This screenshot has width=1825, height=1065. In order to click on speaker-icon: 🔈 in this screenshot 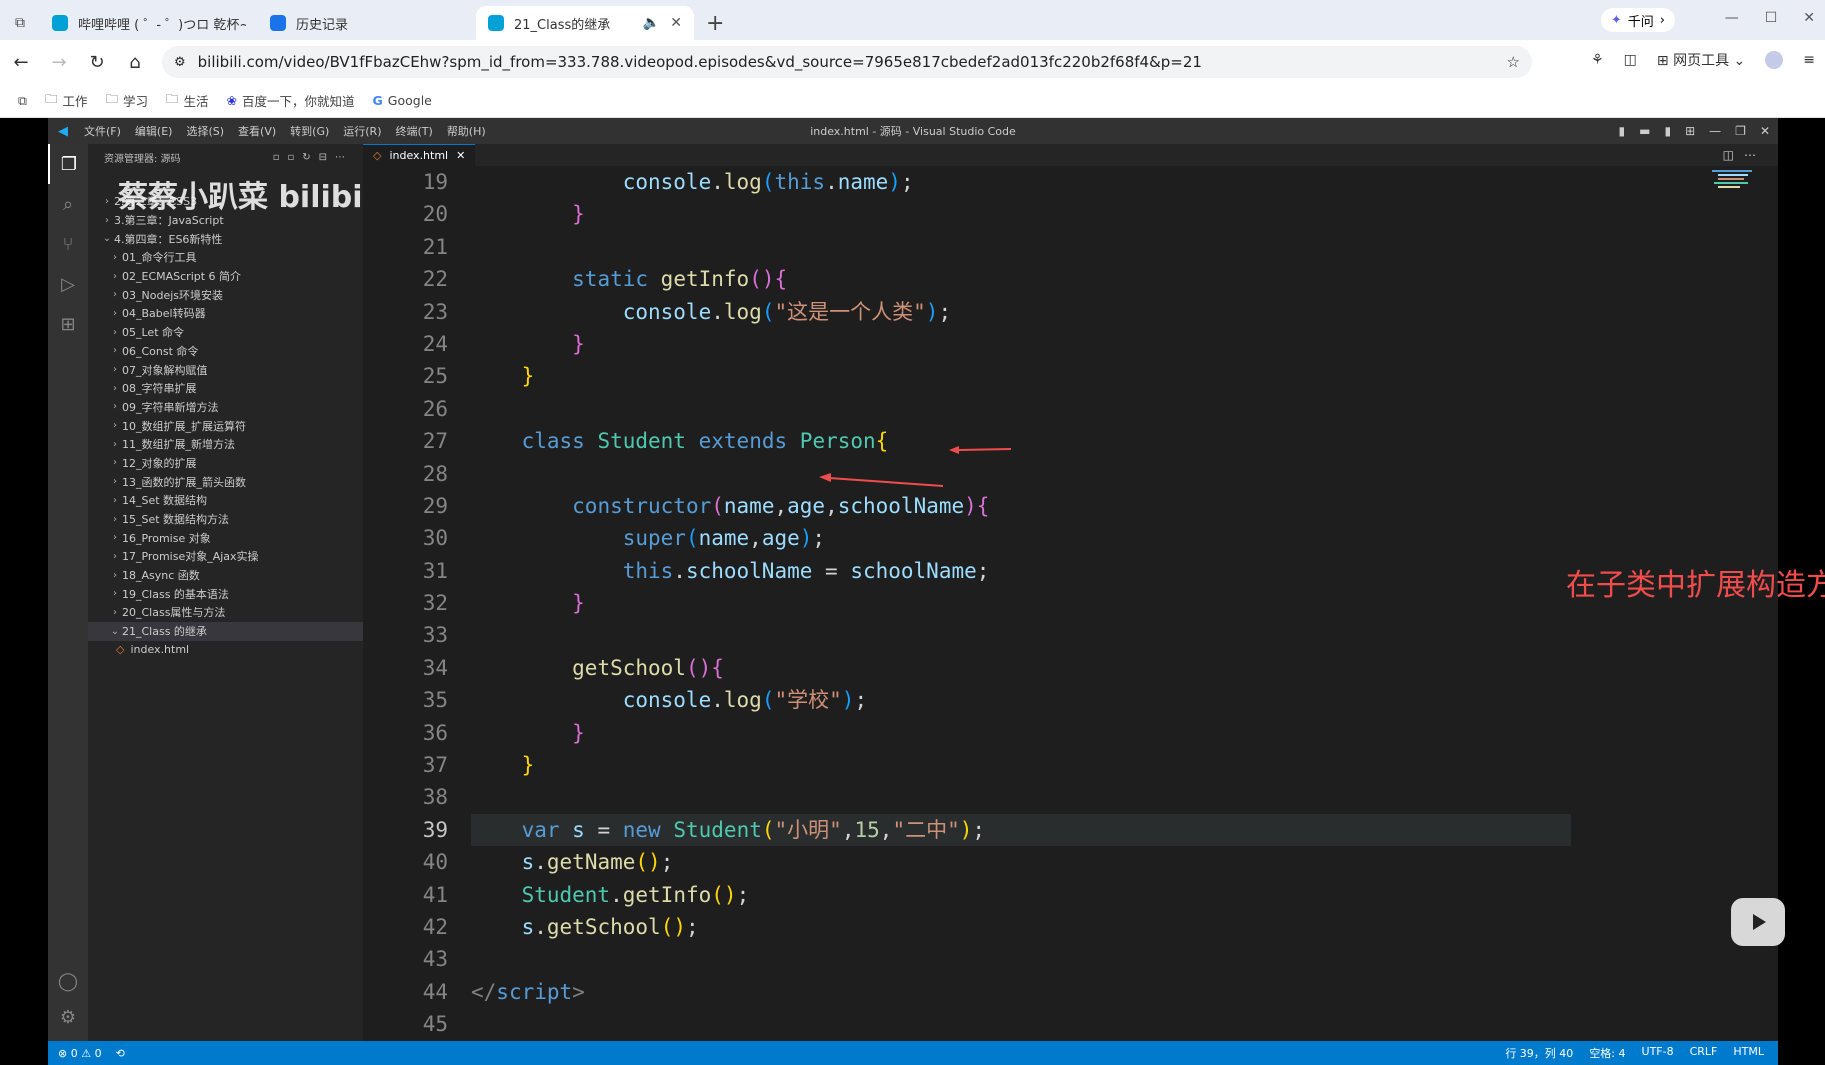, I will do `click(651, 23)`.